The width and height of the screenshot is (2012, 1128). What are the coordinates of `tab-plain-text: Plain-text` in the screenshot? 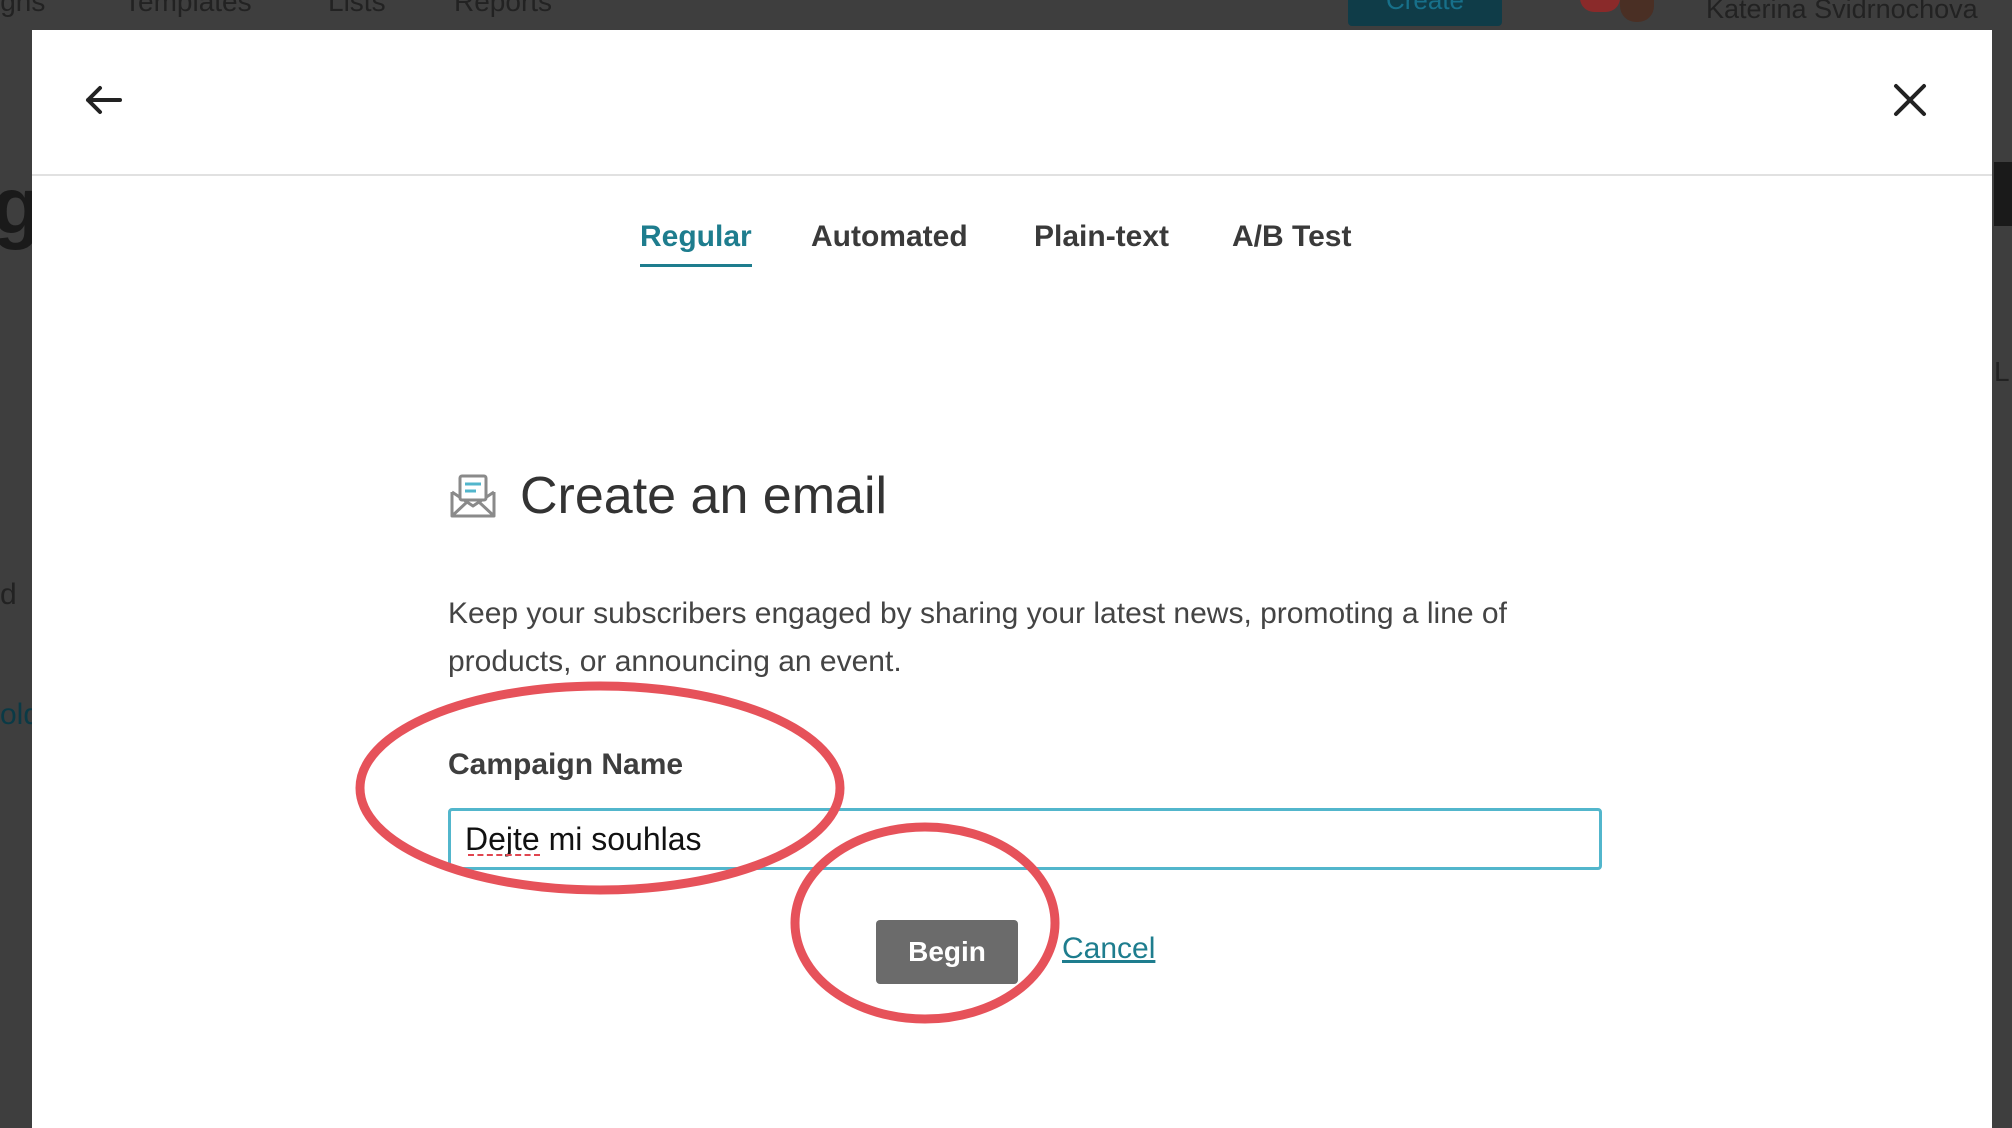 It's located at (1101, 242).